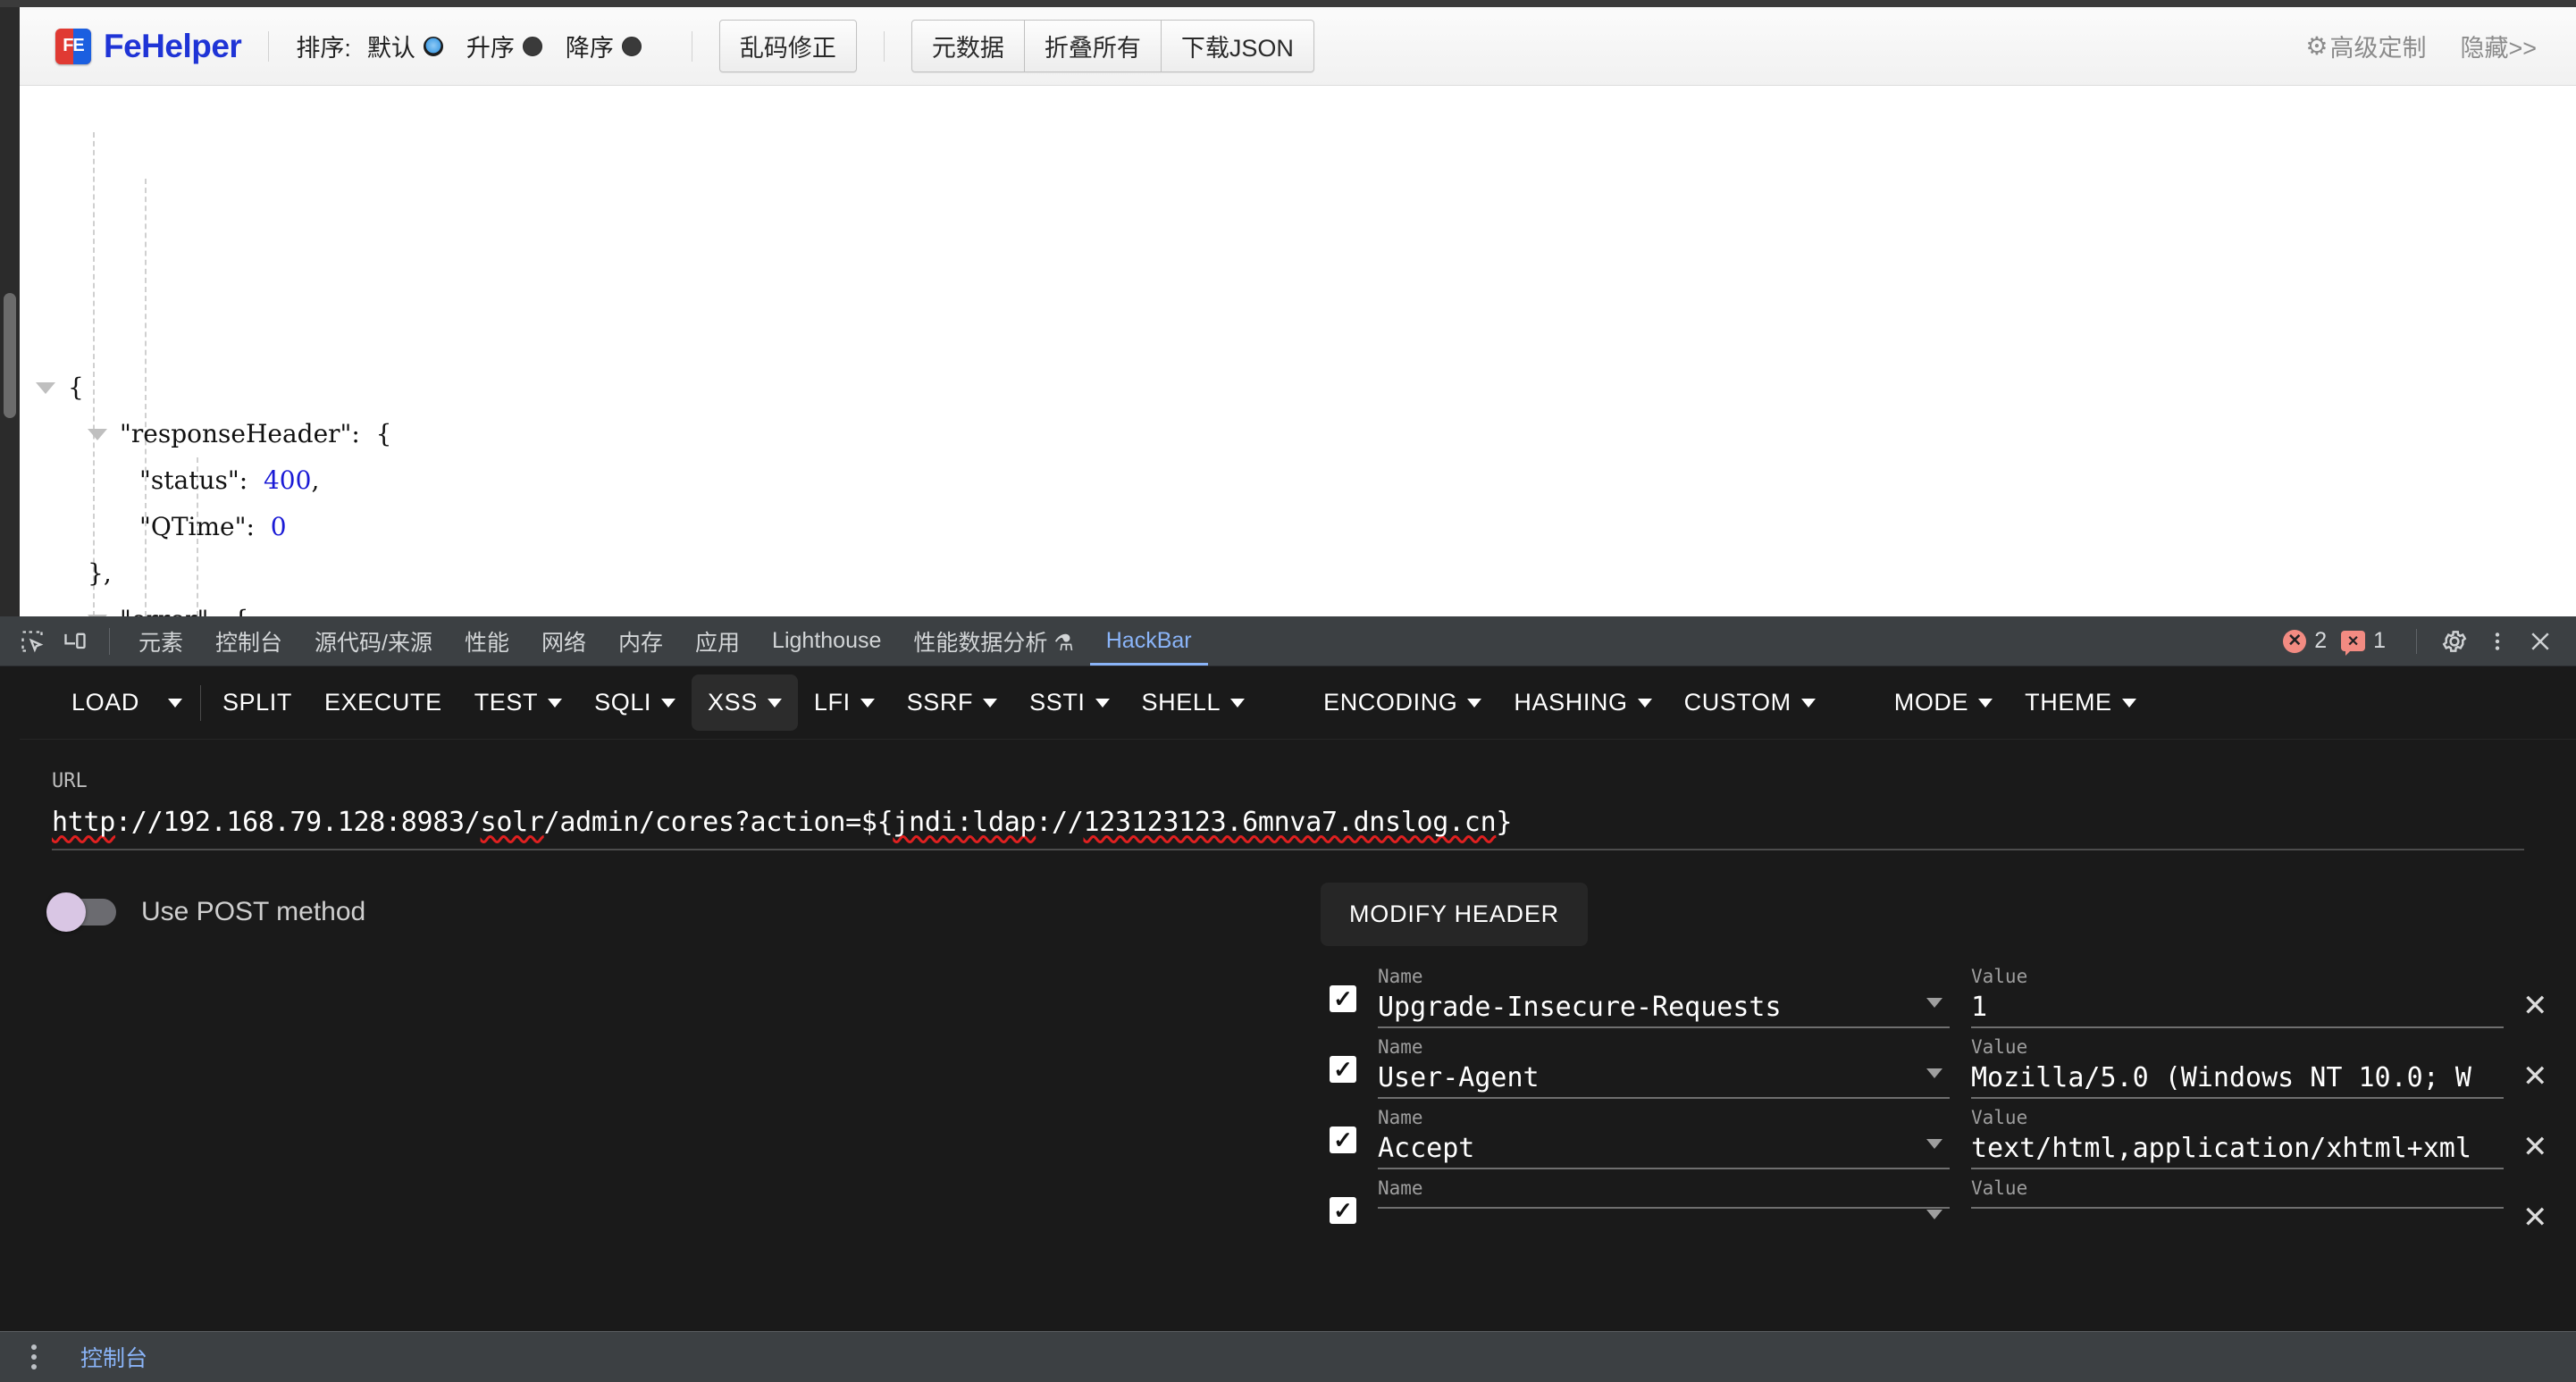  Describe the element at coordinates (787, 46) in the screenshot. I see `fix-encoding-button: 乱码修正` at that location.